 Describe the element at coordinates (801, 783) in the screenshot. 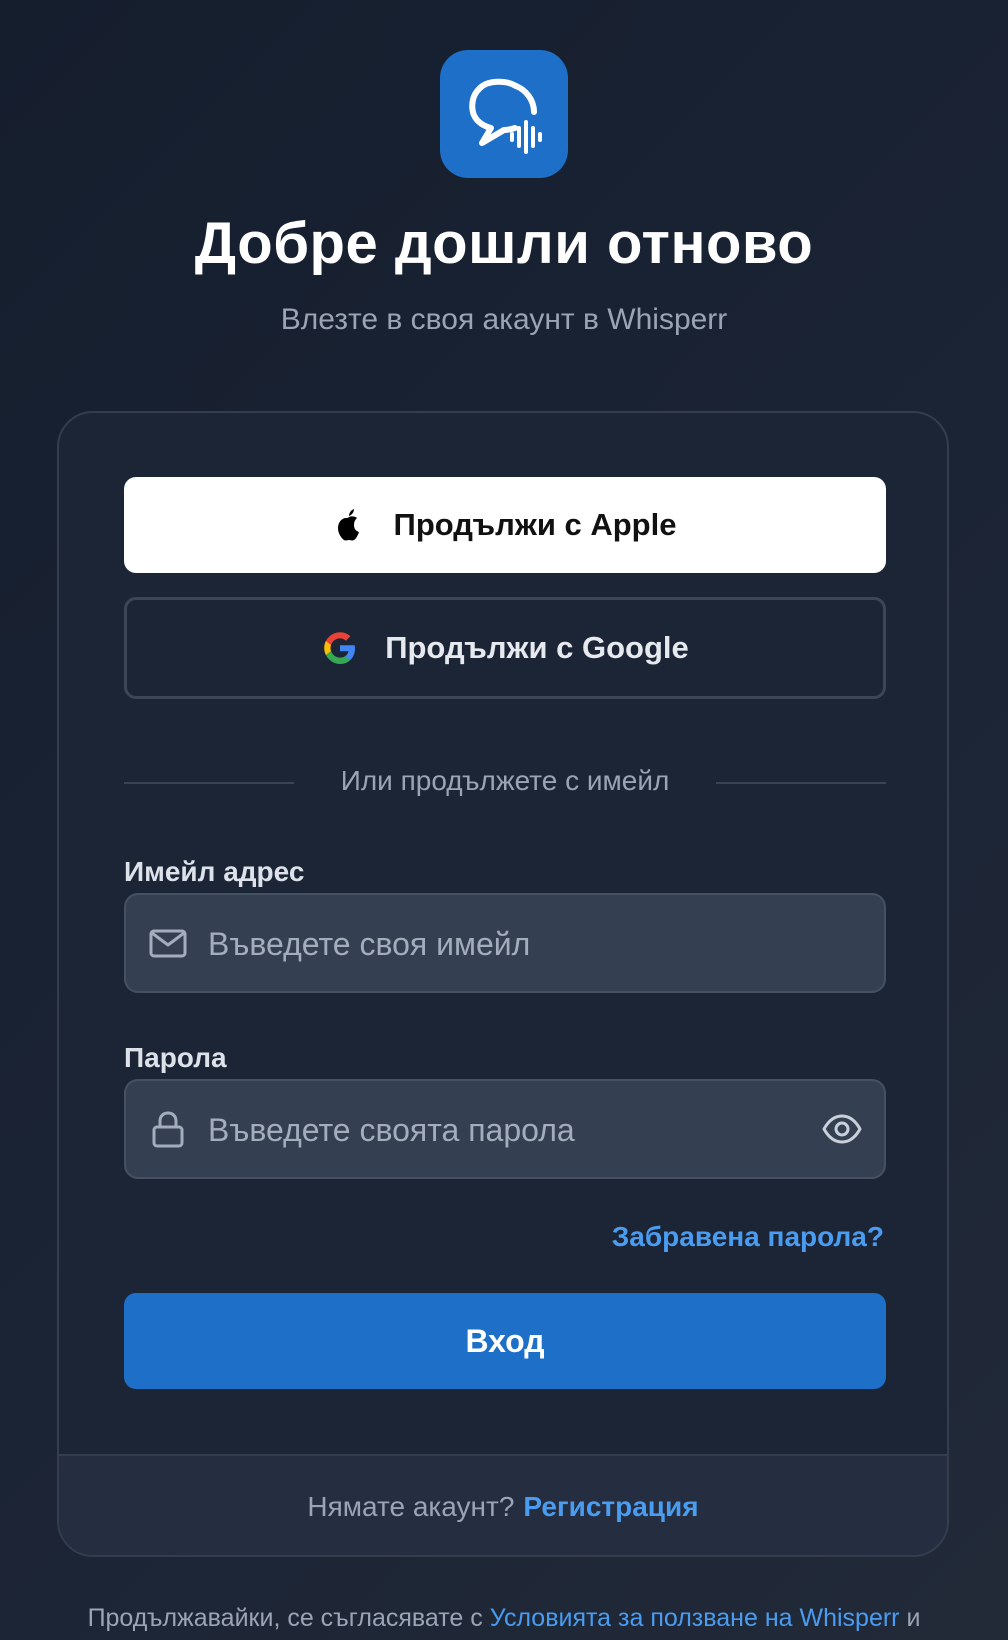

I see `divider-line-right` at that location.